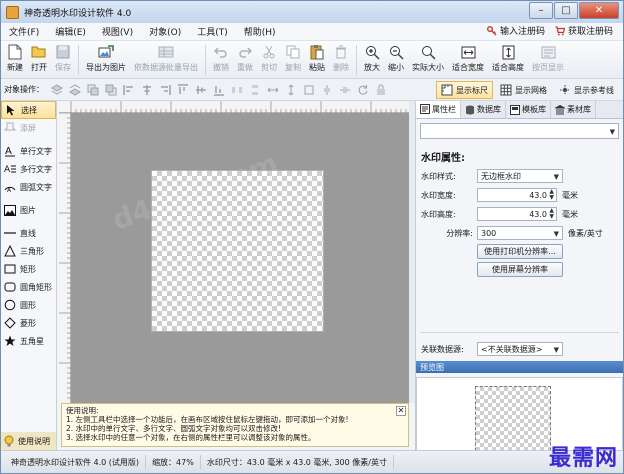 The width and height of the screenshot is (624, 474). Describe the element at coordinates (291, 90) in the screenshot. I see `same-height-icon` at that location.